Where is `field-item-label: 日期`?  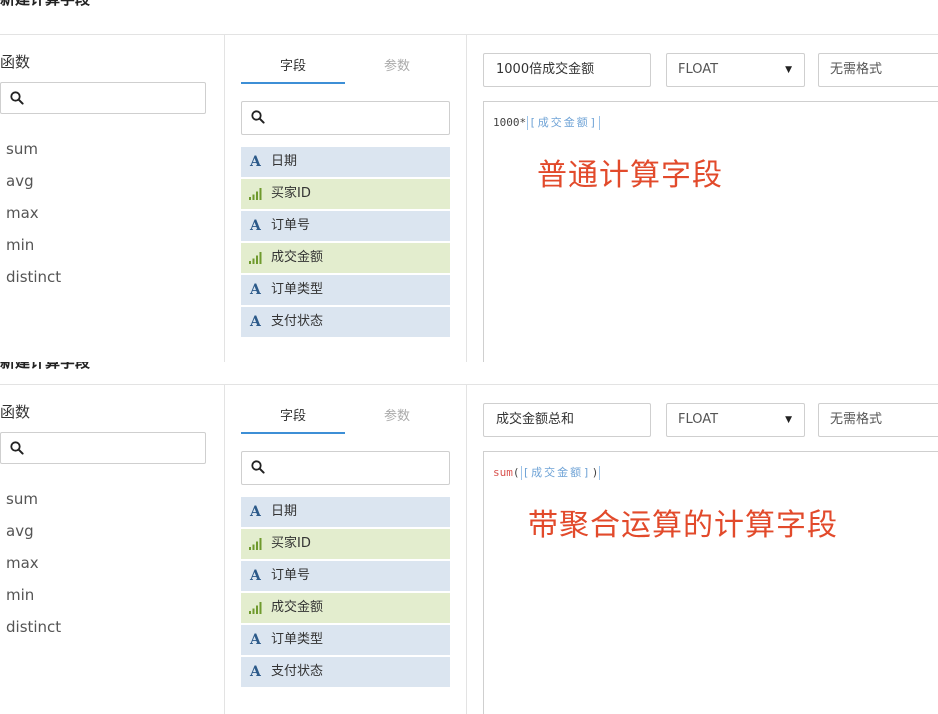
field-item-label: 日期 is located at coordinates (284, 511).